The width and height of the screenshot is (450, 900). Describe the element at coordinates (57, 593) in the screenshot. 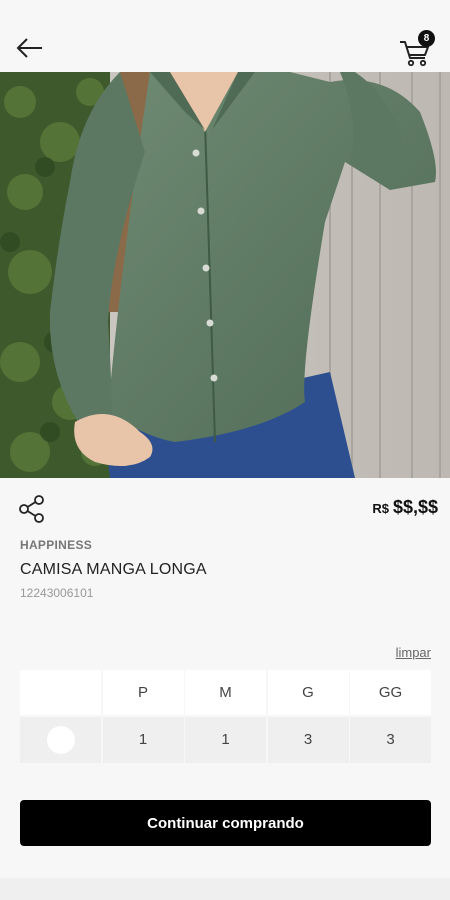

I see `product-sku: 12243006101` at that location.